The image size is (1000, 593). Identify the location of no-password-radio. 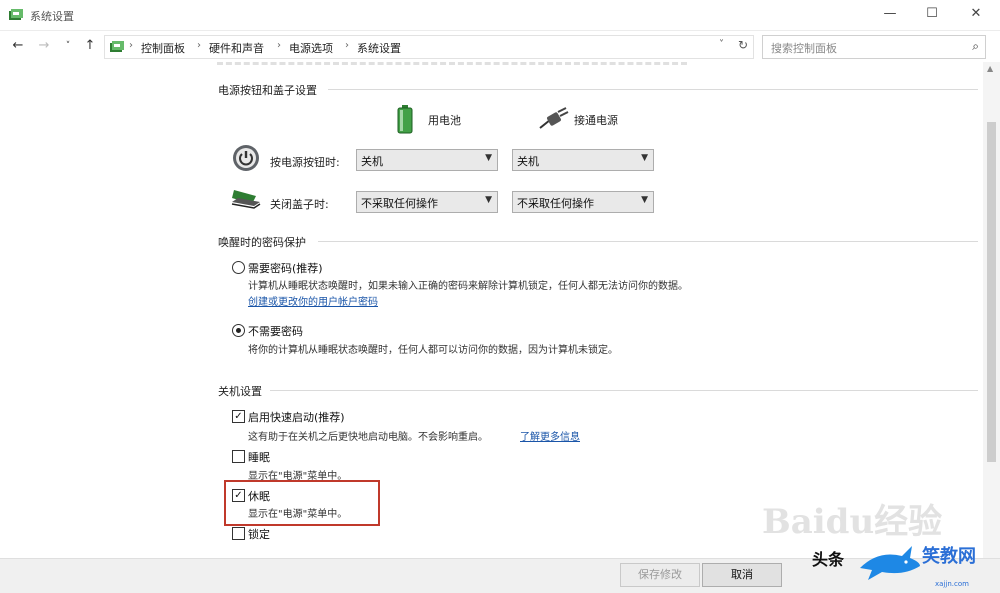
(238, 330).